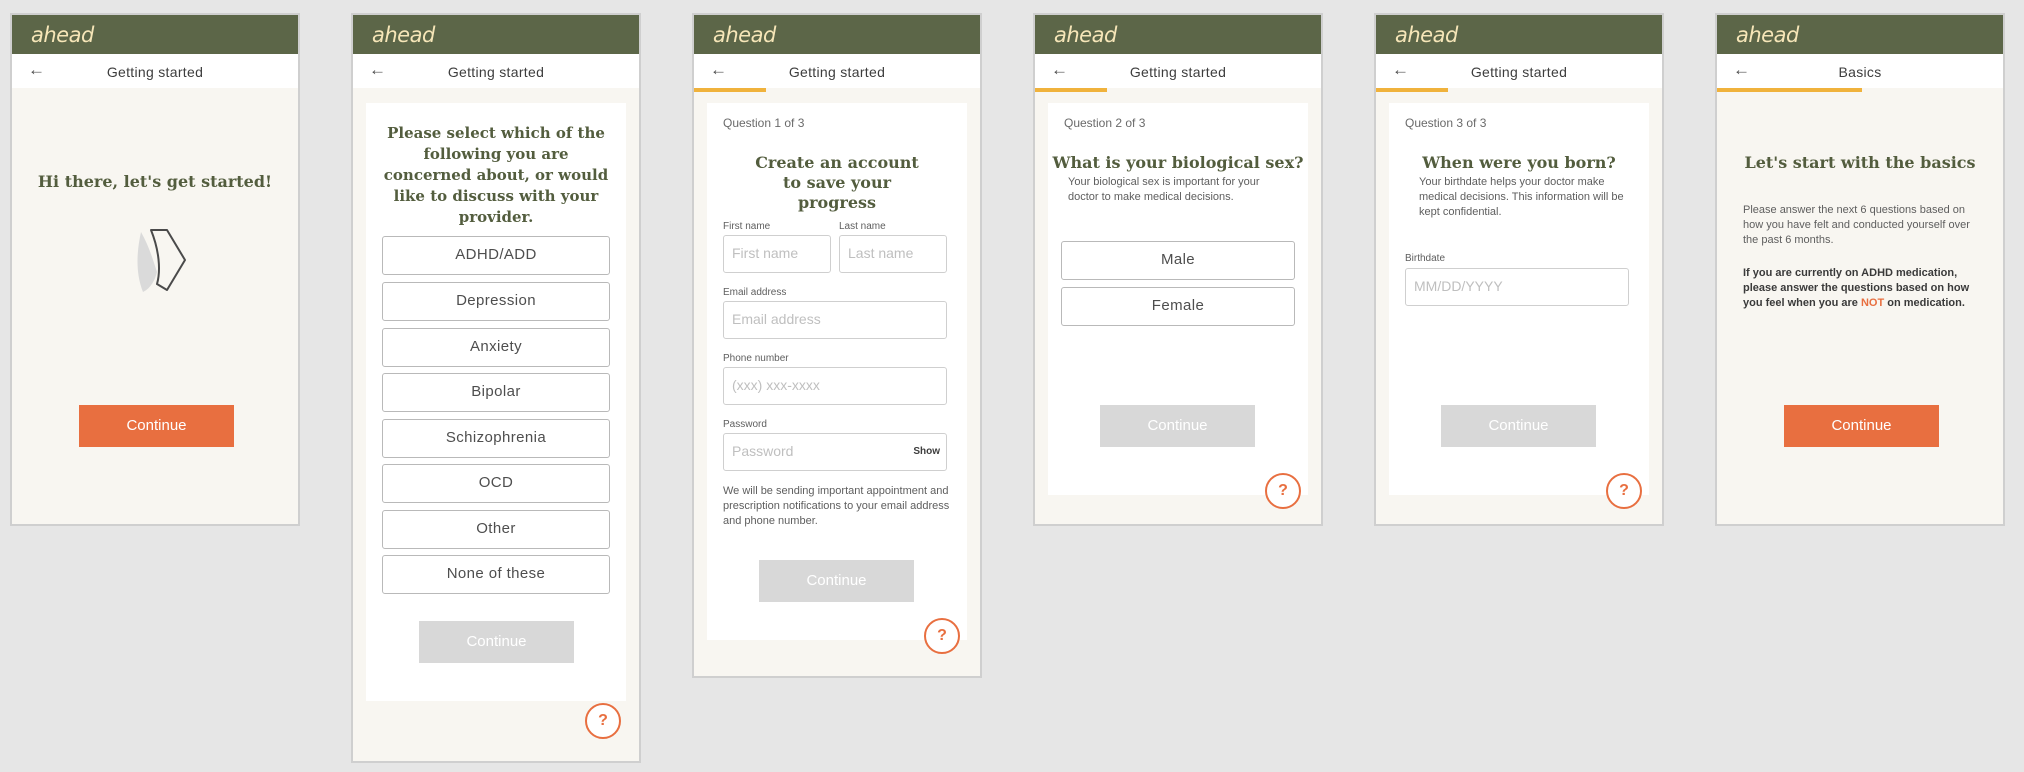 The width and height of the screenshot is (2024, 772). What do you see at coordinates (1924, 303) in the screenshot?
I see `medication-note-end: on medication.` at bounding box center [1924, 303].